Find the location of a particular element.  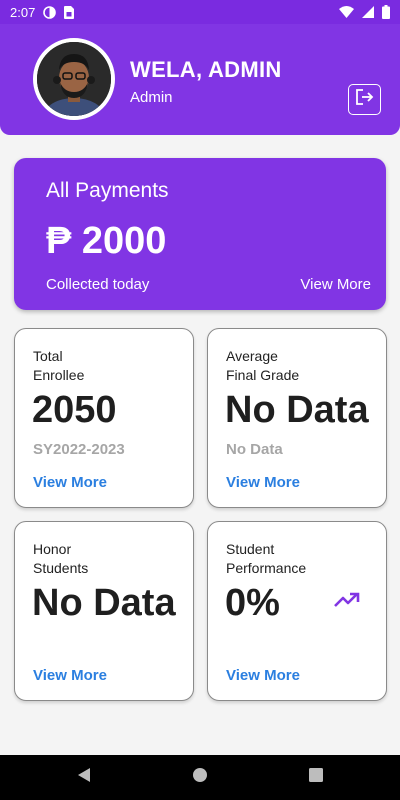

logout-button is located at coordinates (364, 99).